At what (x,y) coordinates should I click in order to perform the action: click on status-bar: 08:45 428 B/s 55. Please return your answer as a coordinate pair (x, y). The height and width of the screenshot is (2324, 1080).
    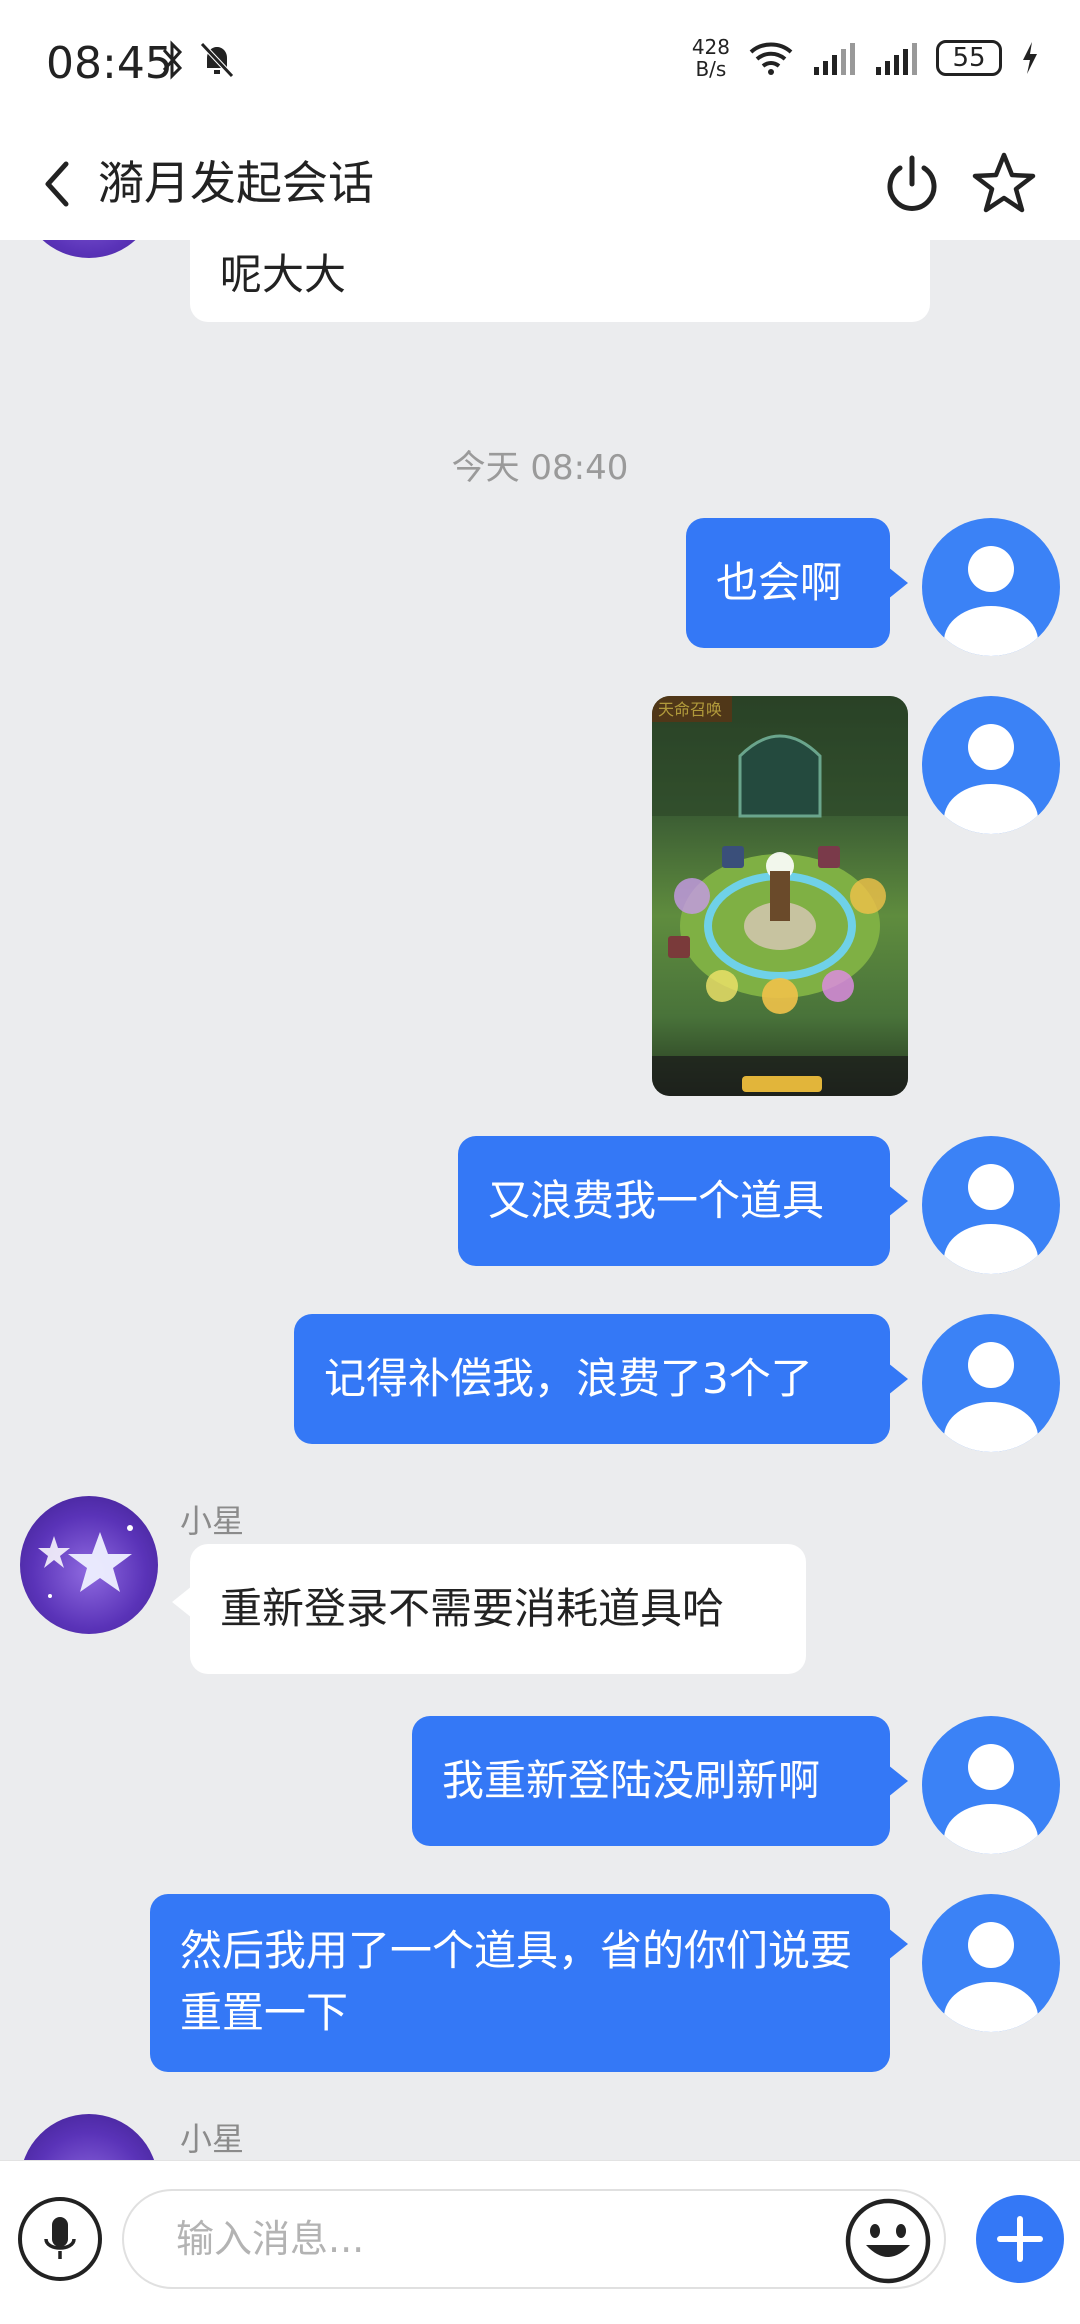
    Looking at the image, I should click on (540, 64).